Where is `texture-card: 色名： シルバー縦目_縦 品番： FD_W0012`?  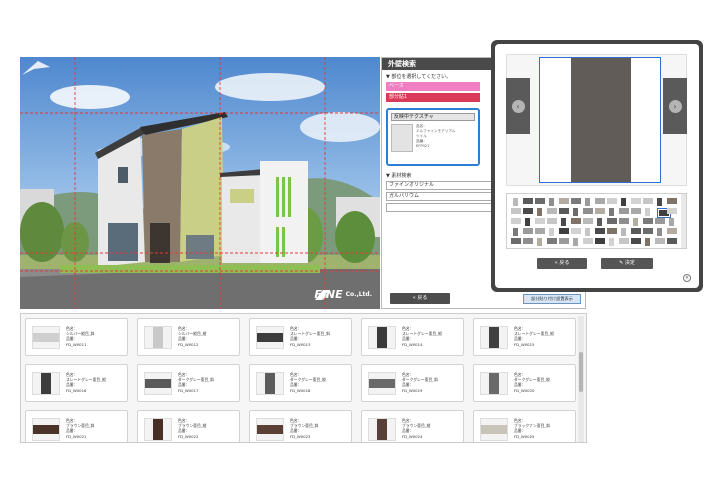
texture-card: 色名： シルバー縦目_縦 品番： FD_W0012 is located at coordinates (188, 337).